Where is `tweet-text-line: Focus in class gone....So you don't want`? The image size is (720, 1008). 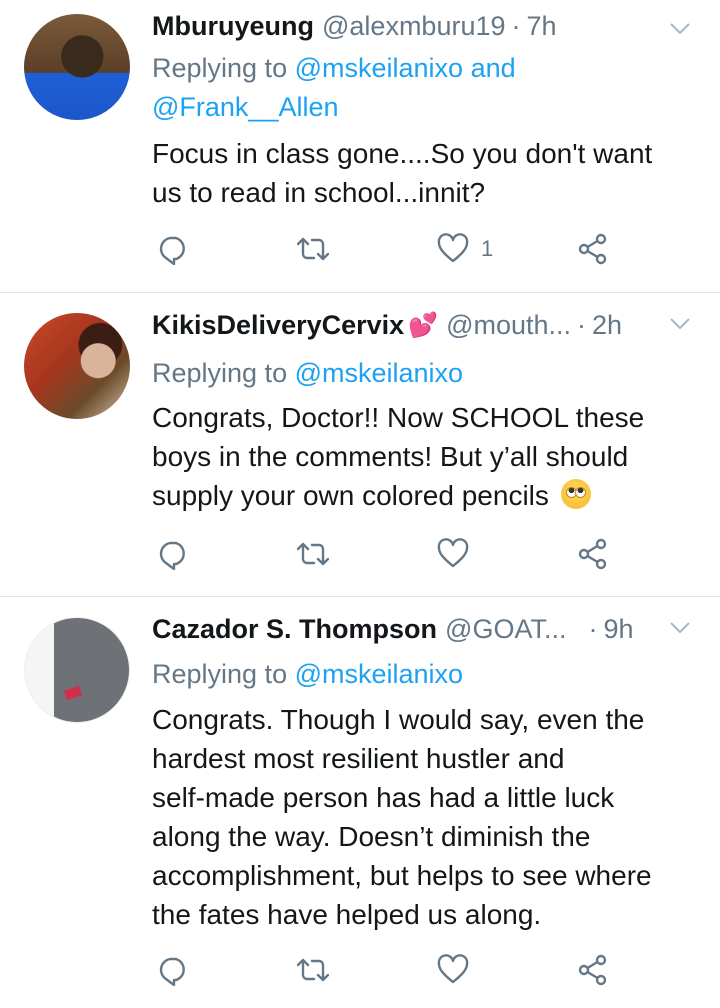 tweet-text-line: Focus in class gone....So you don't want is located at coordinates (402, 153).